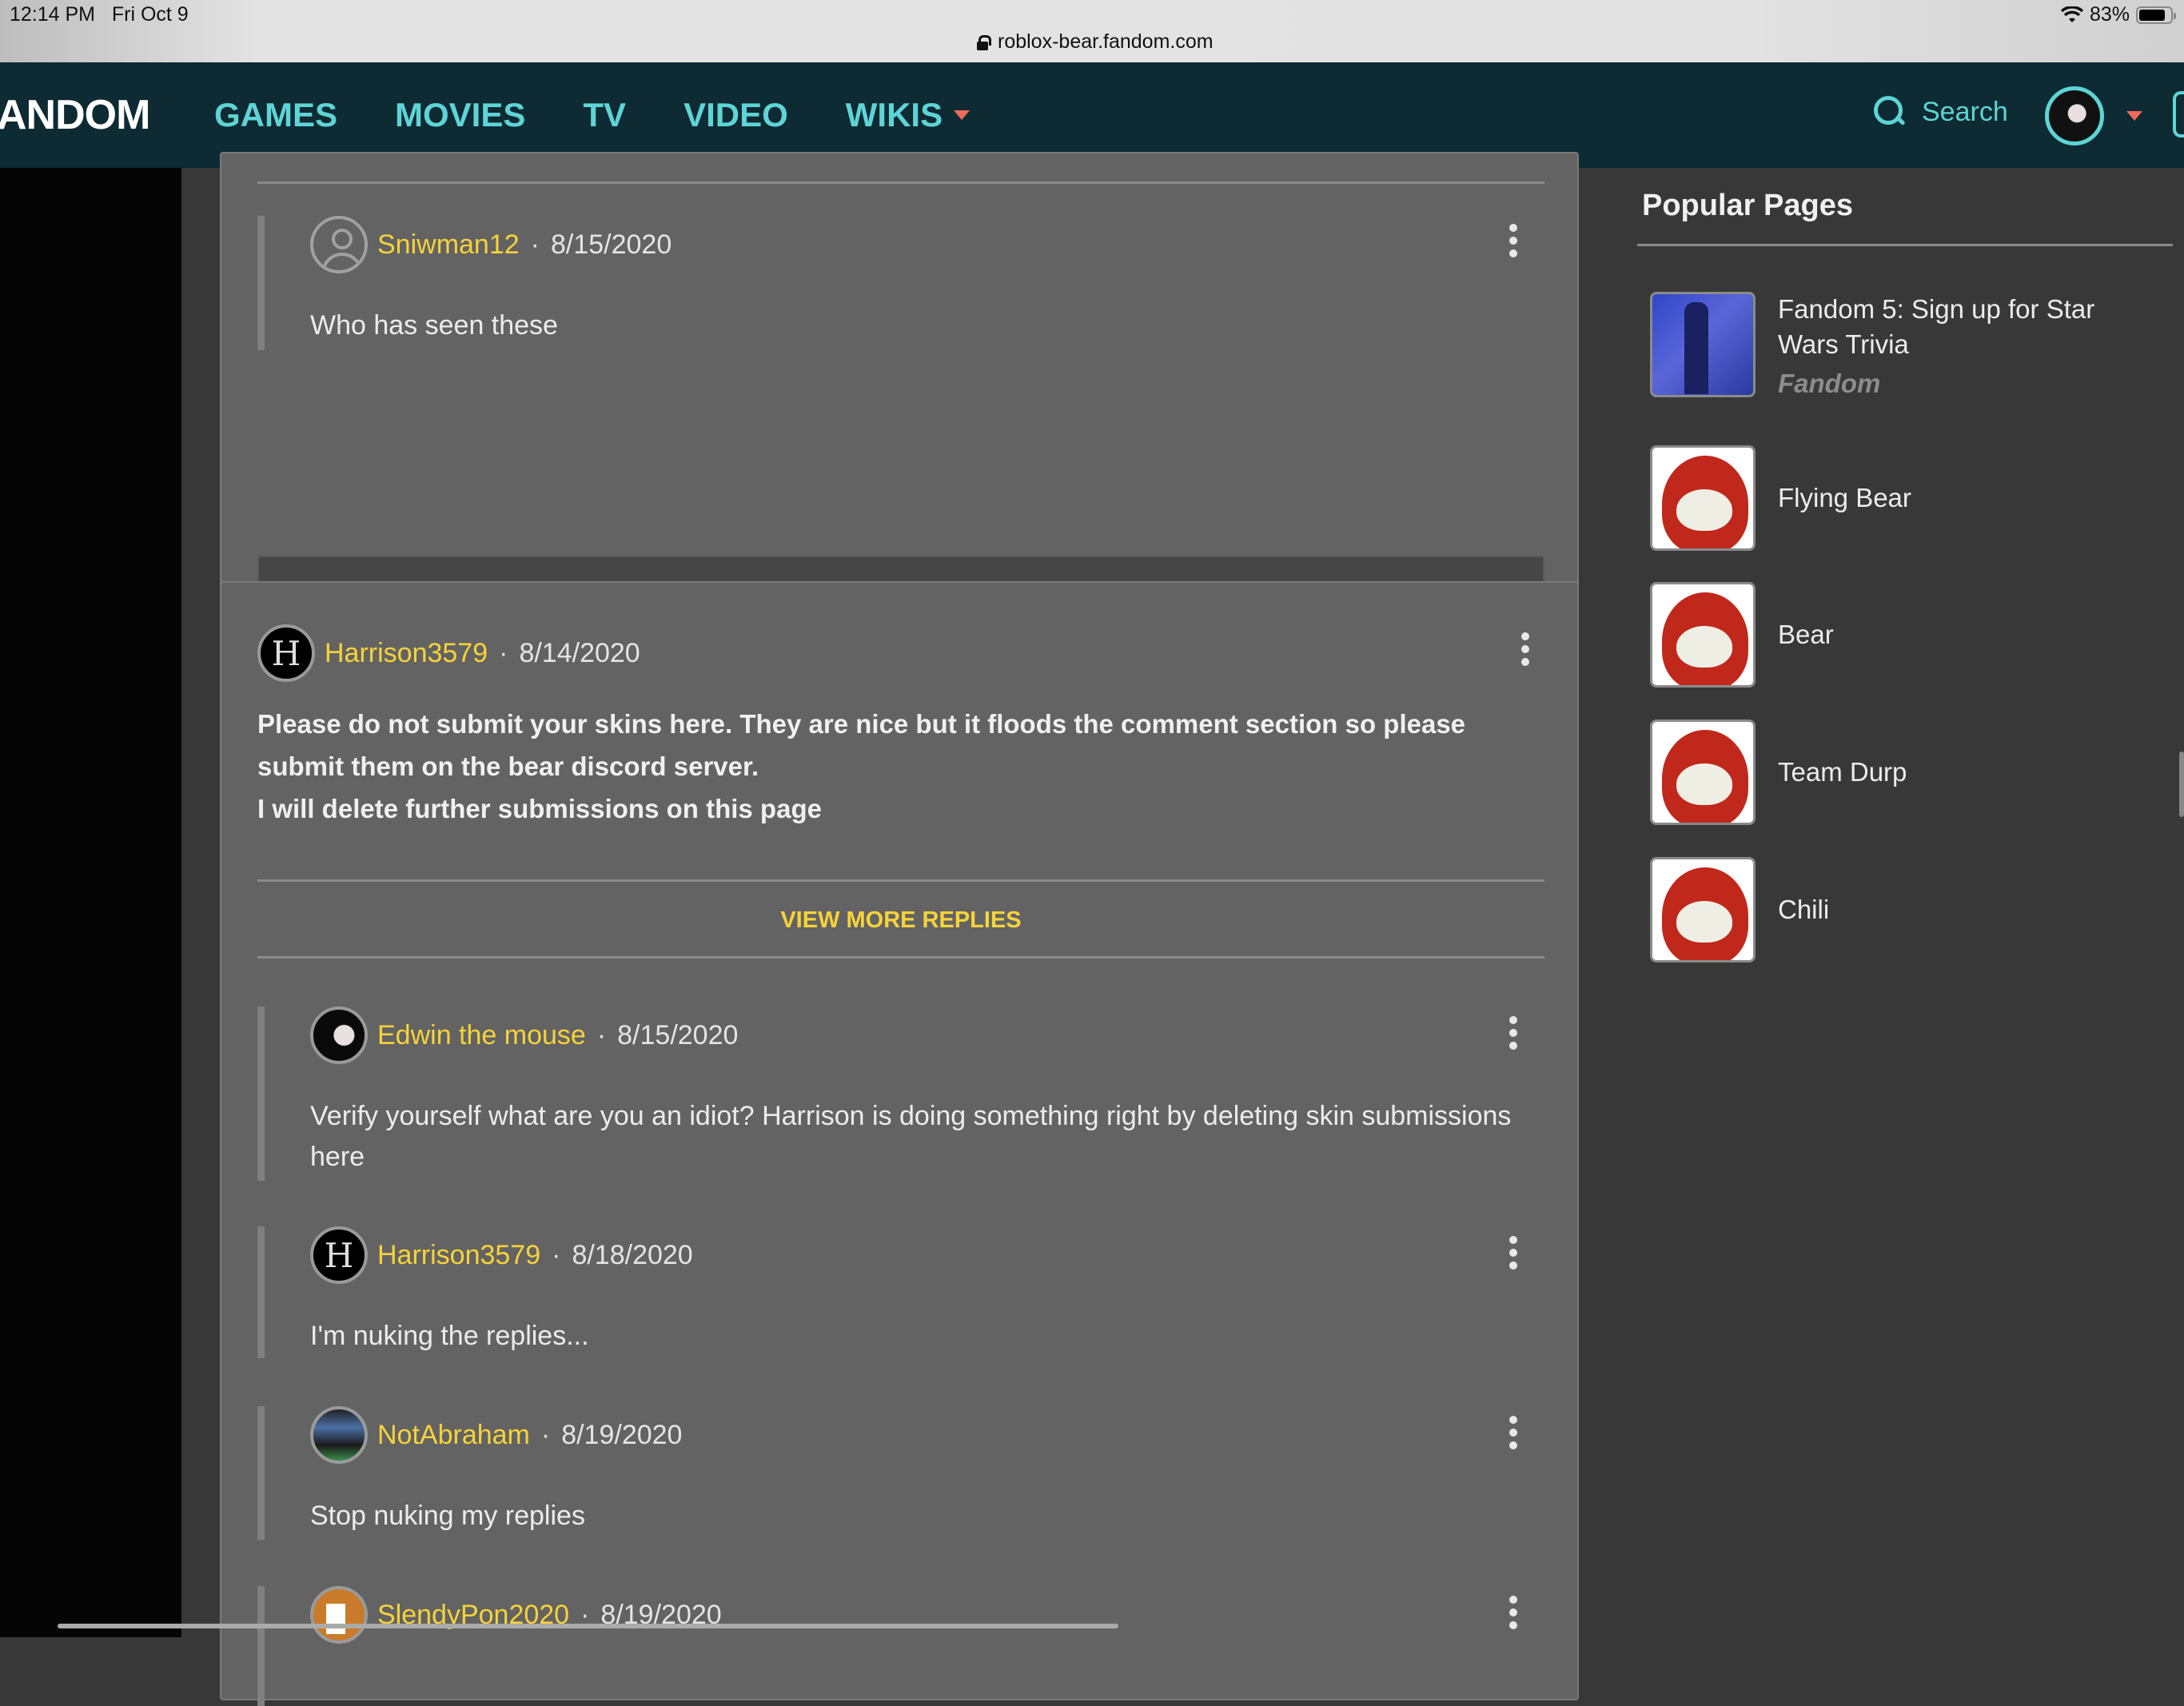 The width and height of the screenshot is (2184, 1706). I want to click on nav-link-label: WIKIS, so click(894, 115).